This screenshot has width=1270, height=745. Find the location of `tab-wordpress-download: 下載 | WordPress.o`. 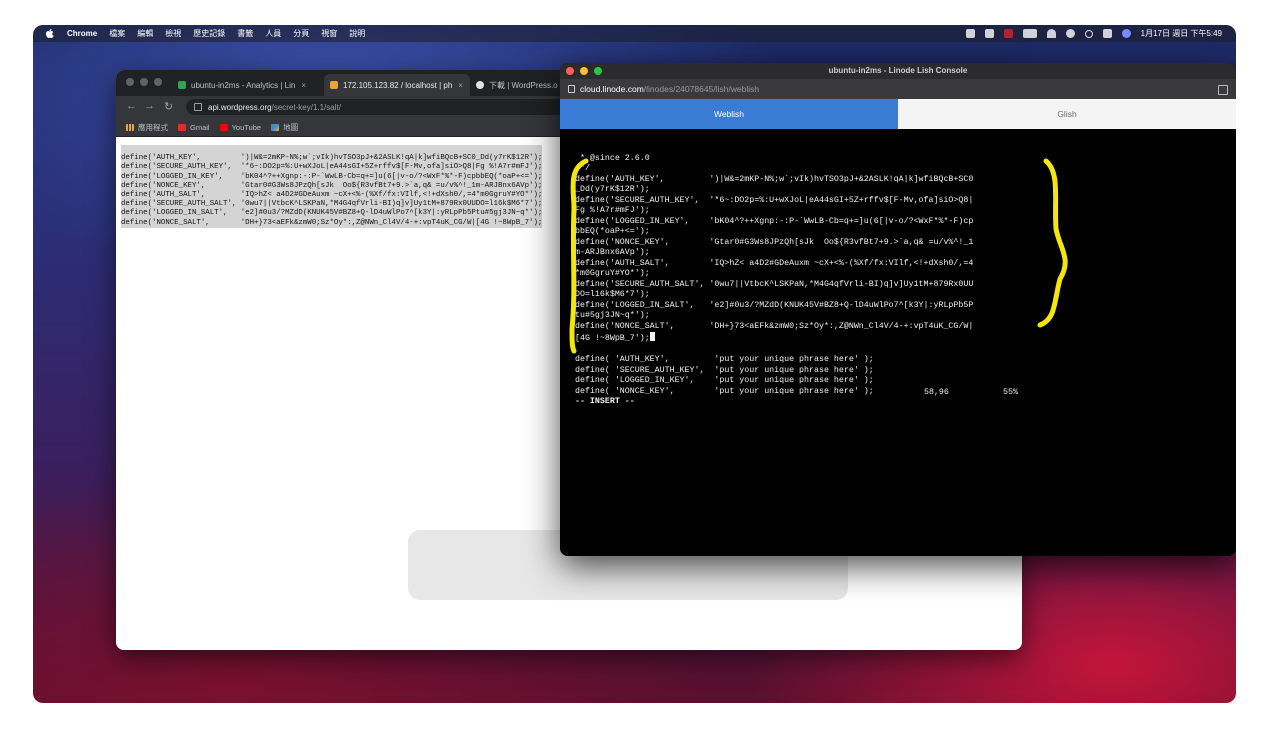

tab-wordpress-download: 下載 | WordPress.o is located at coordinates (524, 85).